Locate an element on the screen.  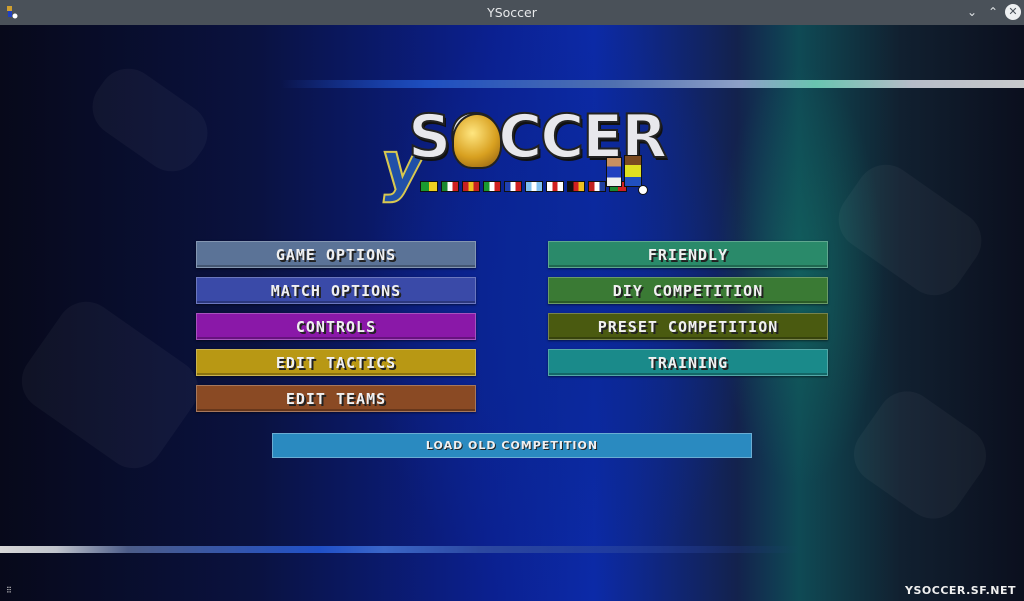
diy-competition-button: DIY COMPETITION is located at coordinates (688, 290).